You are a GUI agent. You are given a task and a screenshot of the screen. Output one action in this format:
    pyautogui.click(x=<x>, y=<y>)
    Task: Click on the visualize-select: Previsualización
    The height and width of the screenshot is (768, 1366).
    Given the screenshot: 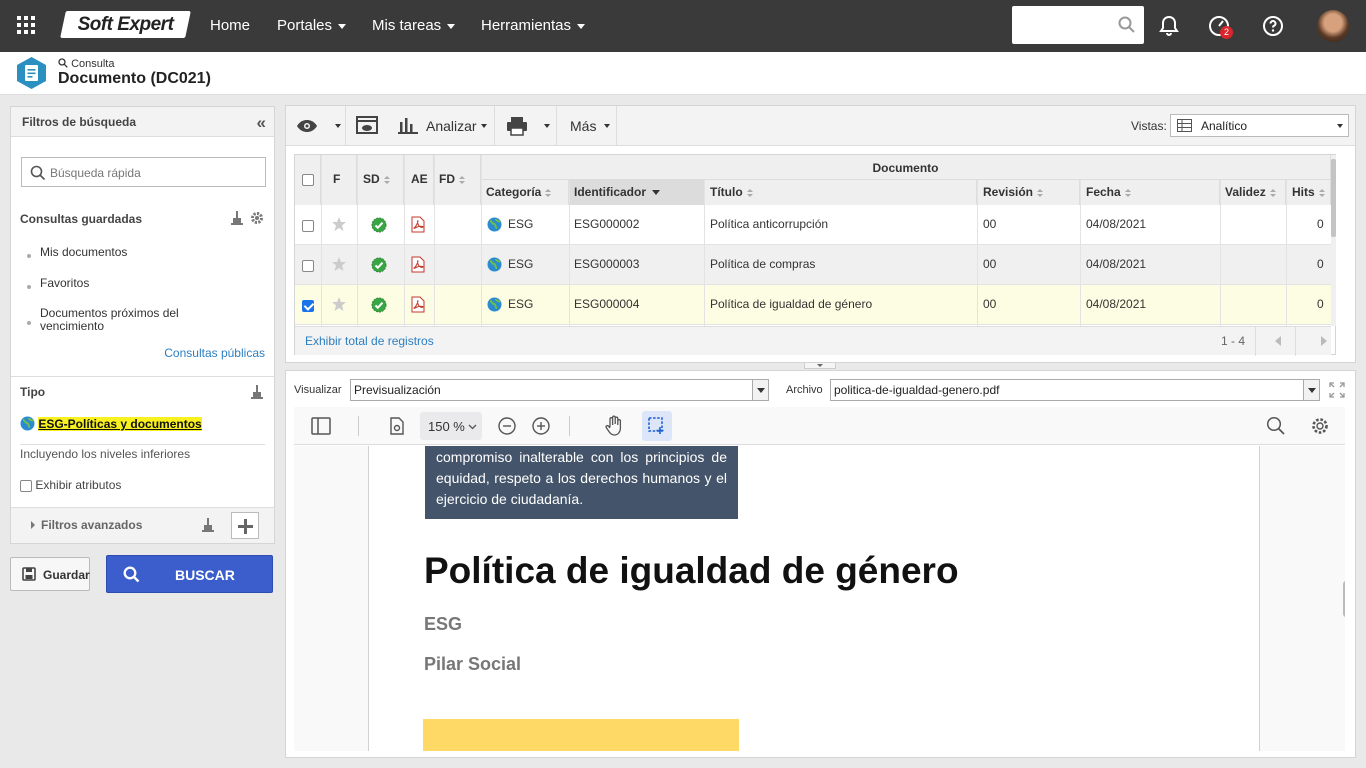 What is the action you would take?
    pyautogui.click(x=559, y=390)
    